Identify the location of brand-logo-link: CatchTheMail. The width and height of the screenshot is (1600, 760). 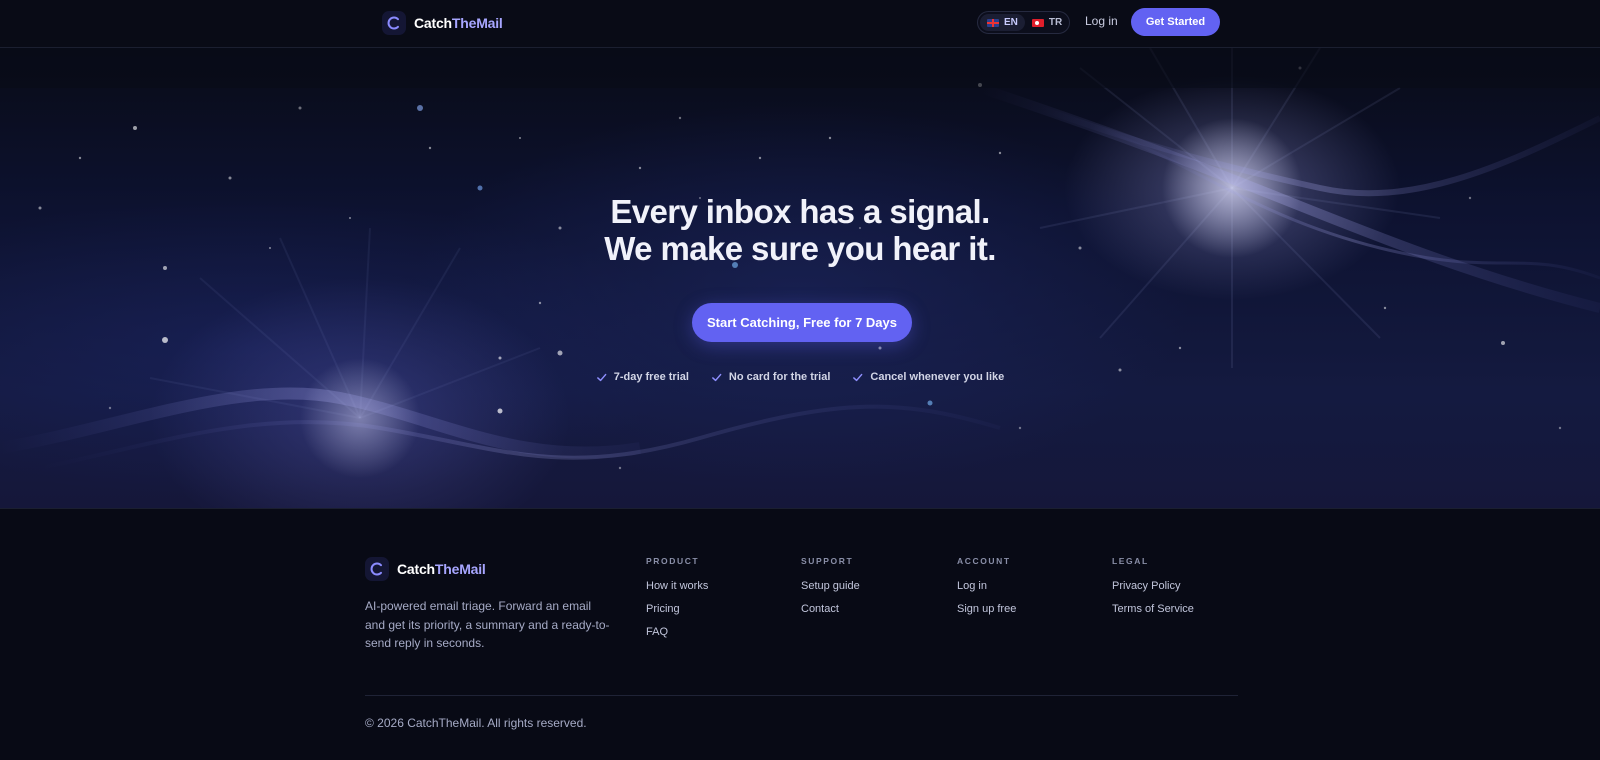
(442, 23).